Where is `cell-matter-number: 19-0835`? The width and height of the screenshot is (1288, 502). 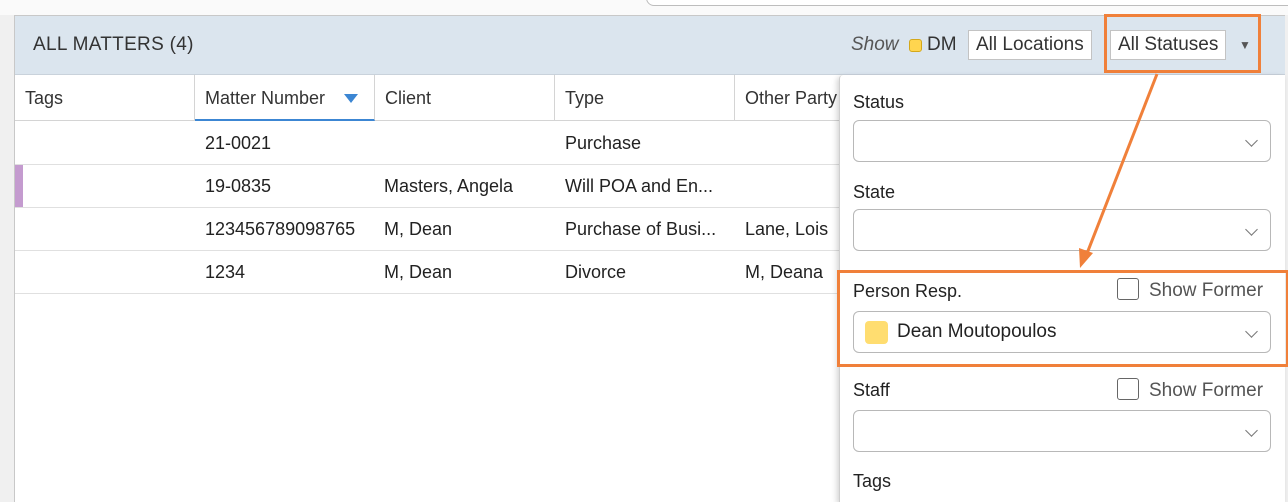 cell-matter-number: 19-0835 is located at coordinates (238, 186).